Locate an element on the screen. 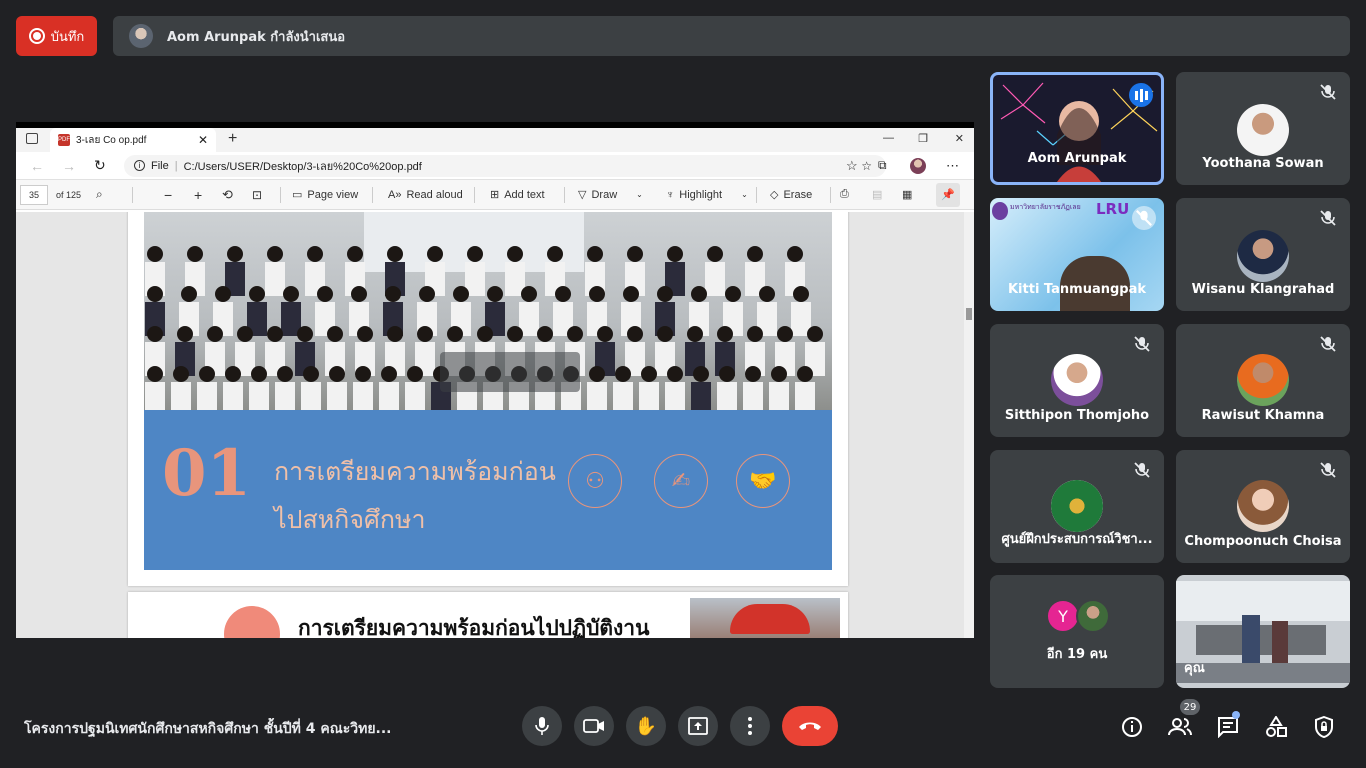 The height and width of the screenshot is (768, 1366). forward-icon: → is located at coordinates (69, 166).